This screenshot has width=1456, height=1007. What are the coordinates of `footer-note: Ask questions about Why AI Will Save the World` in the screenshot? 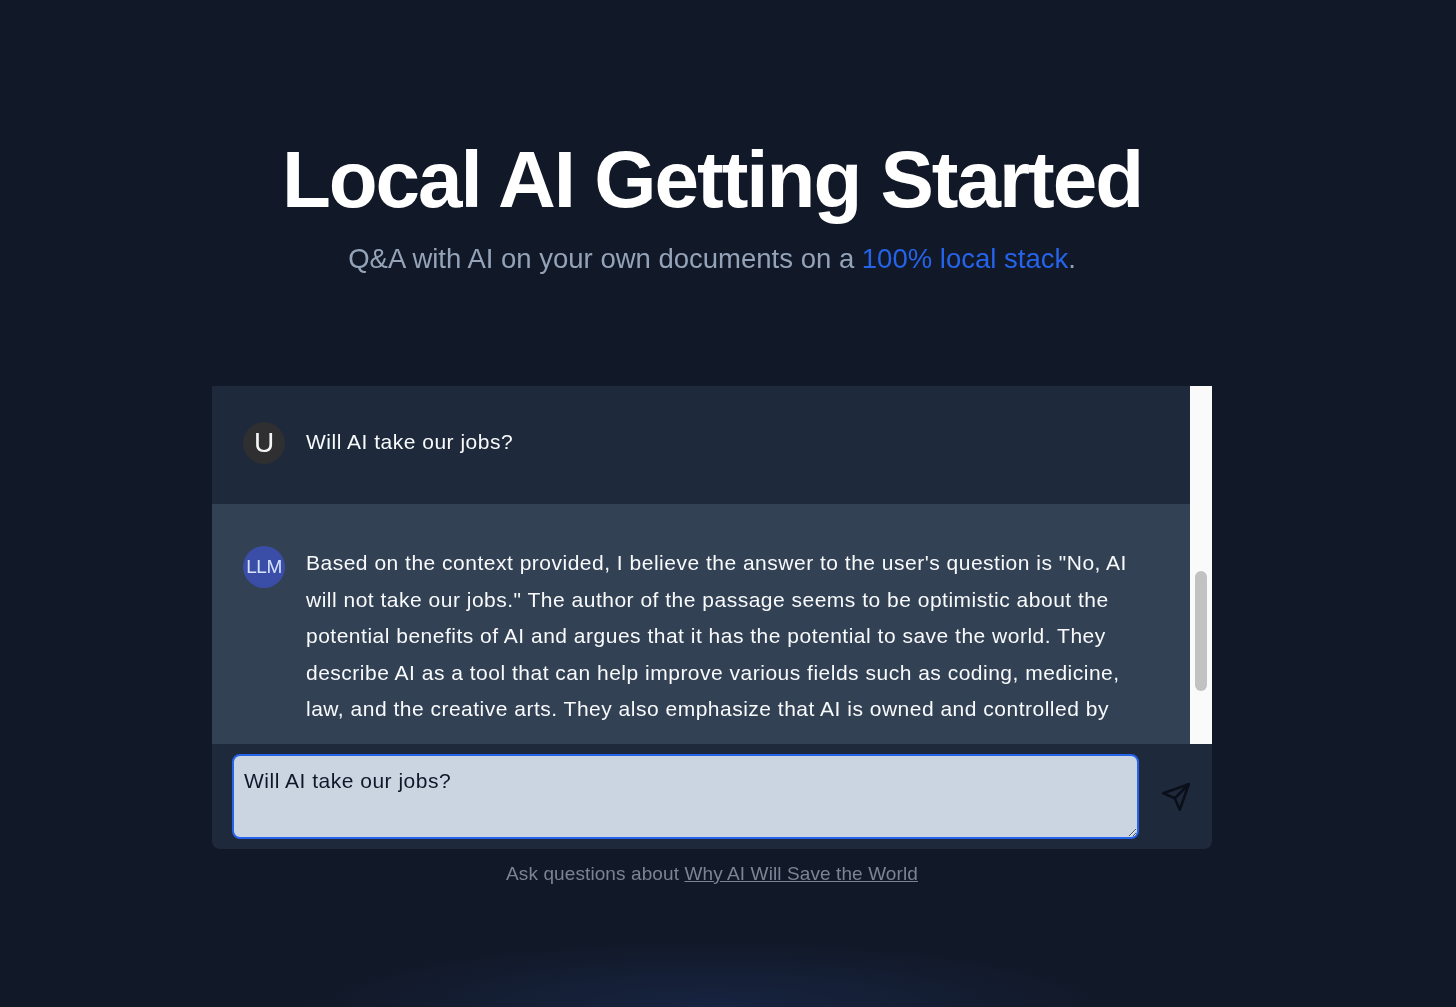 It's located at (712, 874).